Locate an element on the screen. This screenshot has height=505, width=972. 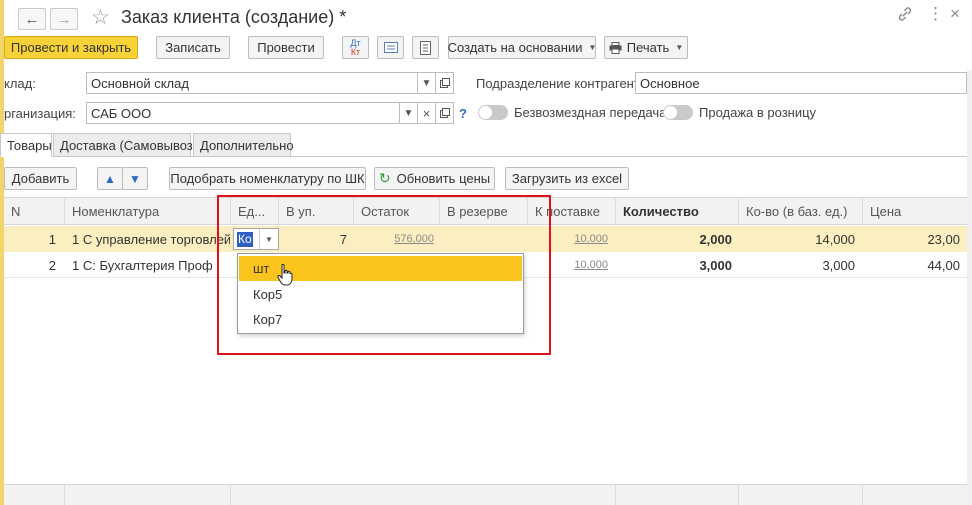
tab-additional: Дополнительно is located at coordinates (243, 145).